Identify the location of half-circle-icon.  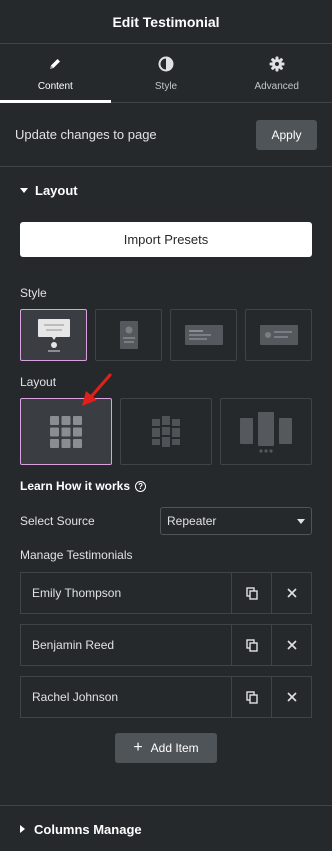
(166, 64).